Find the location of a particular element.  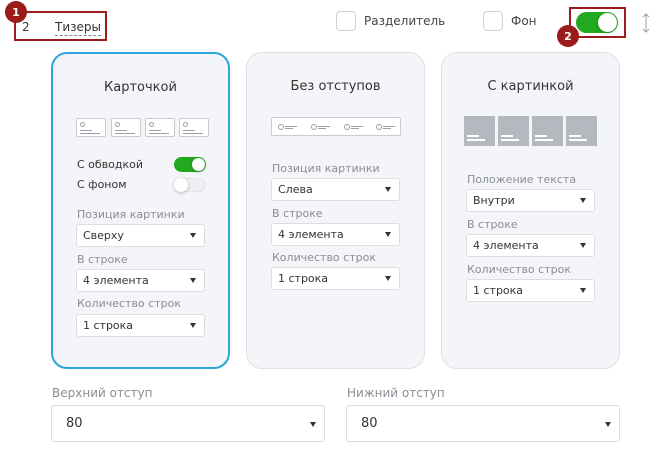

select-value: Слева is located at coordinates (295, 189).